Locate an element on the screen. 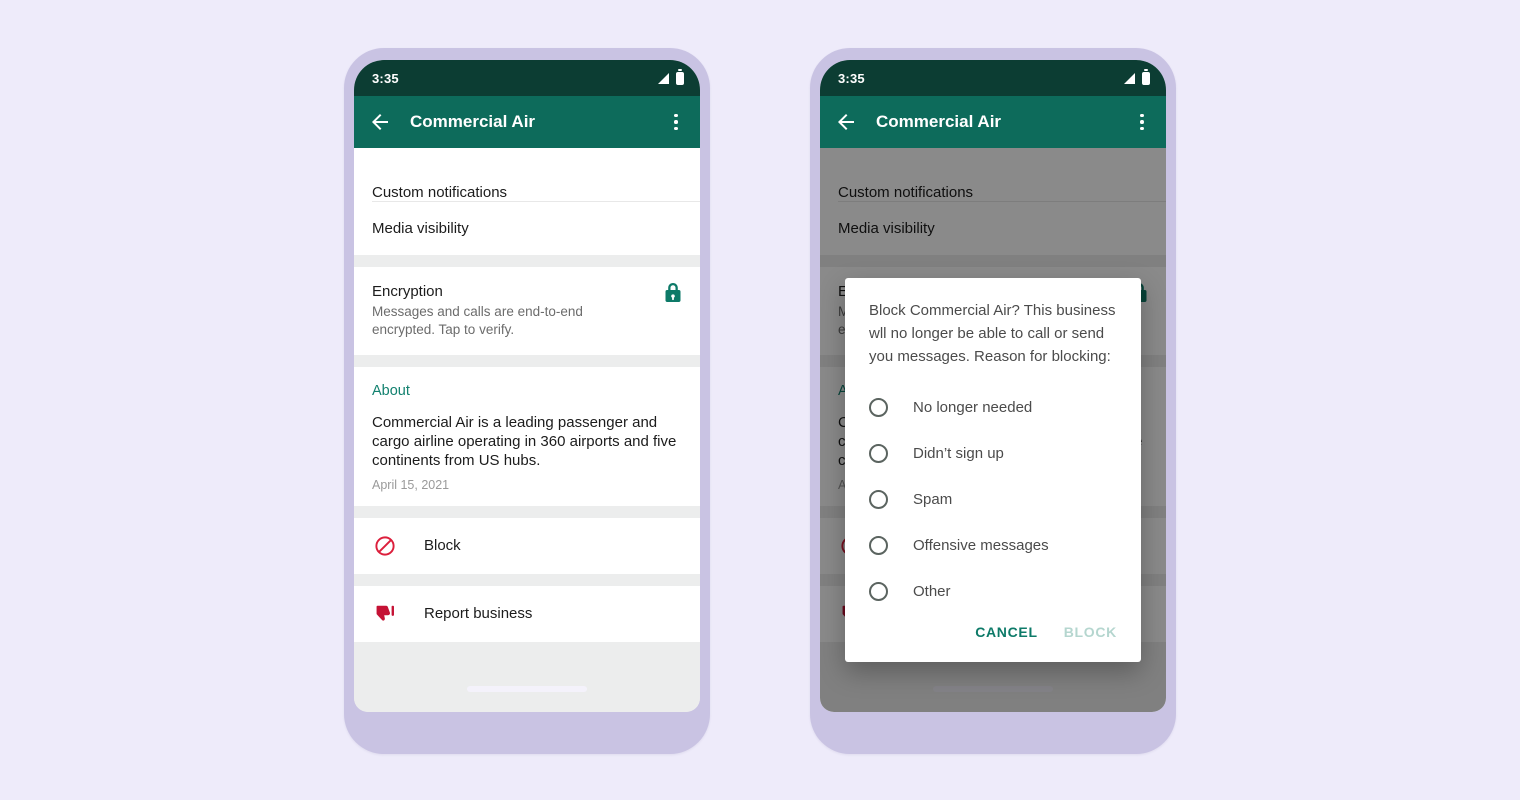 This screenshot has width=1520, height=800. about-date: April 15, 2021 is located at coordinates (411, 484).